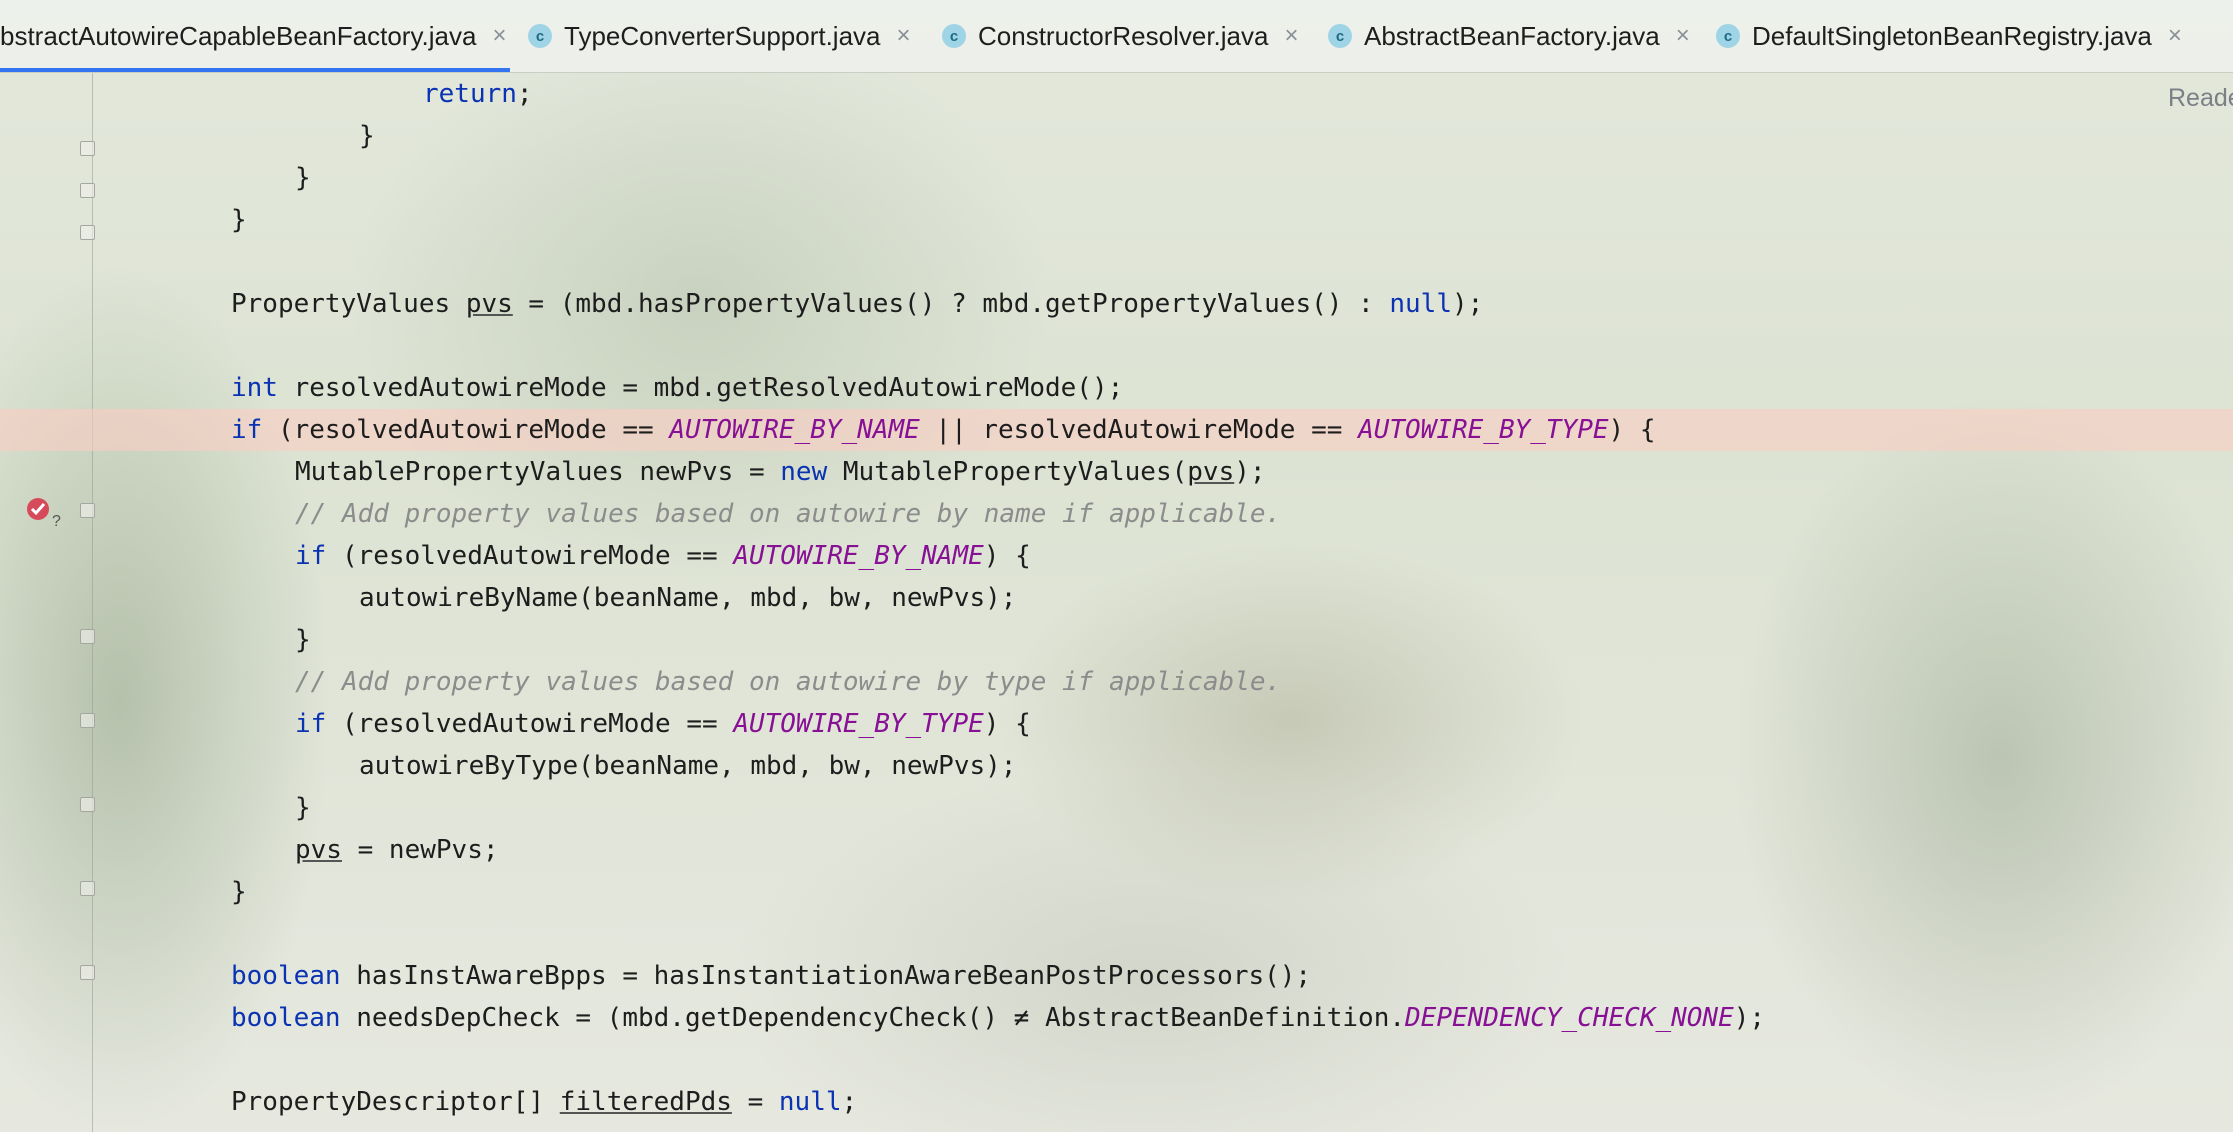 Image resolution: width=2233 pixels, height=1132 pixels. What do you see at coordinates (1139, 430) in the screenshot?
I see `code-token: || resolvedAutowireMode ==` at bounding box center [1139, 430].